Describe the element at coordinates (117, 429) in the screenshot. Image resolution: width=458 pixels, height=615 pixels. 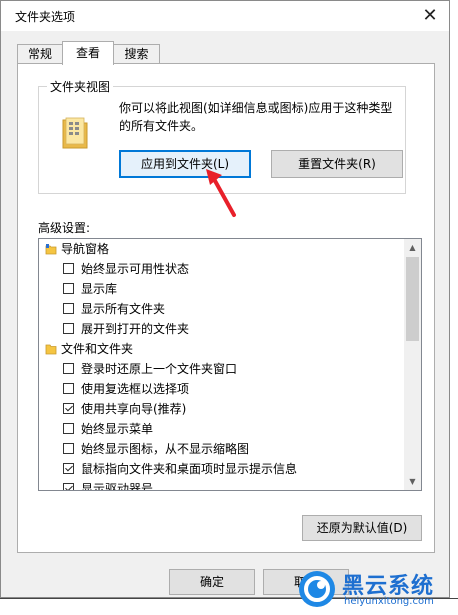
I see `setting-label: 始终显示菜单` at that location.